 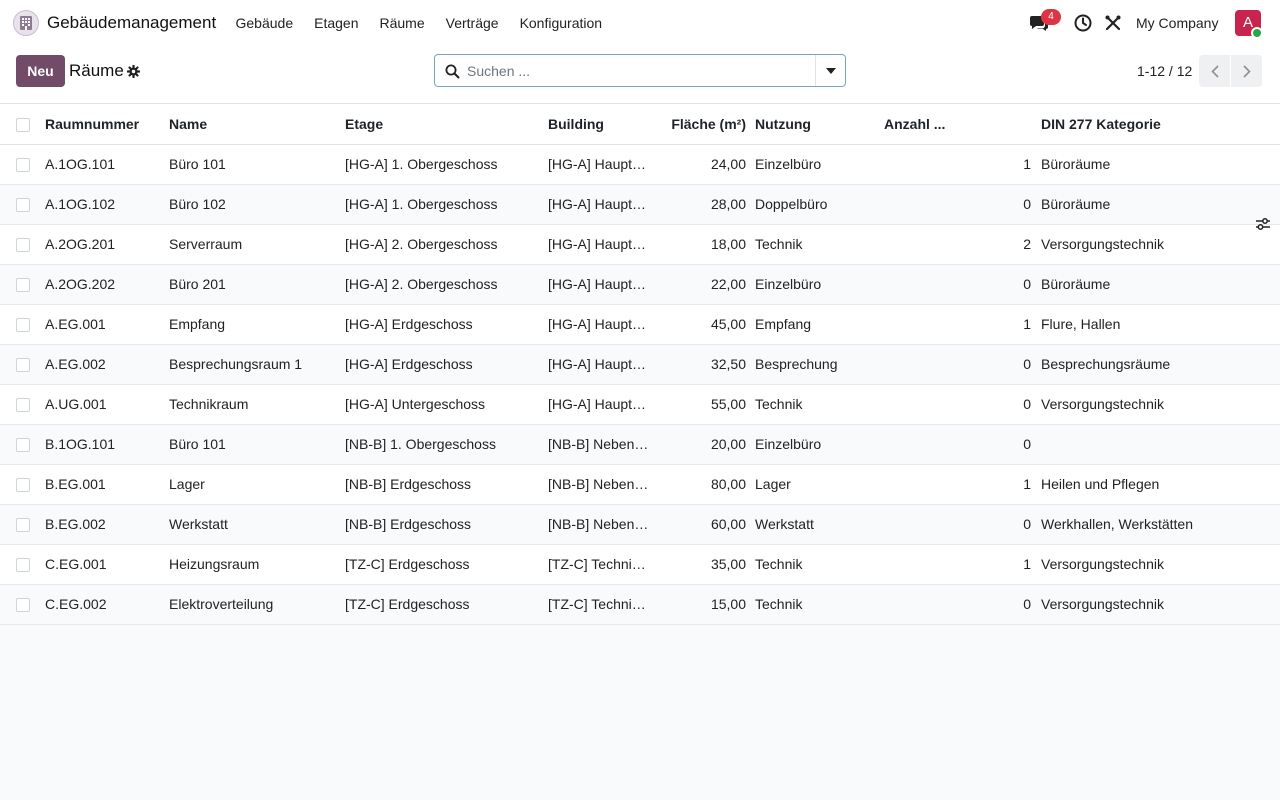 What do you see at coordinates (801, 364) in the screenshot?
I see `cell-nutzung: Besprechung` at bounding box center [801, 364].